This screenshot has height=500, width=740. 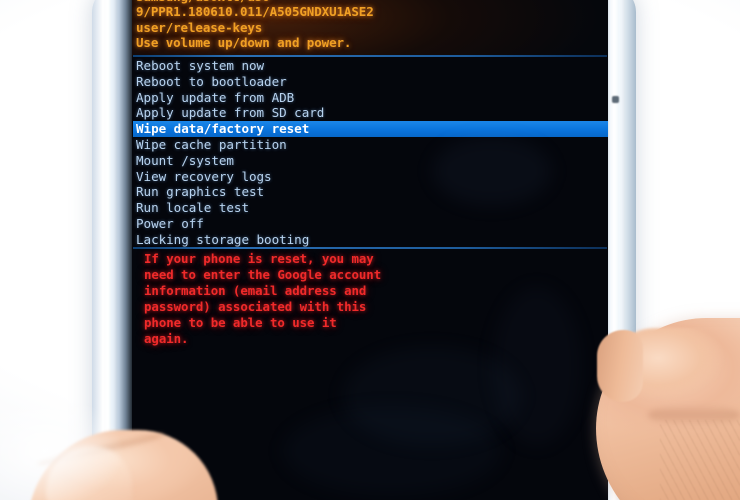 I want to click on header-line-build: 9/PPR1.180610.011/A505GNDXU1ASE2, so click(x=255, y=12).